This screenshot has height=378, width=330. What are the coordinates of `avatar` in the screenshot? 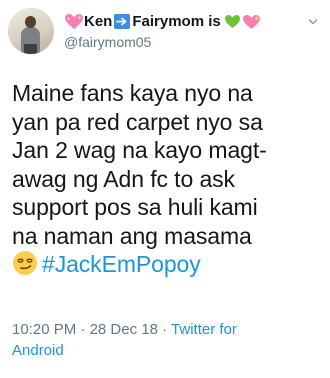 It's located at (31, 31).